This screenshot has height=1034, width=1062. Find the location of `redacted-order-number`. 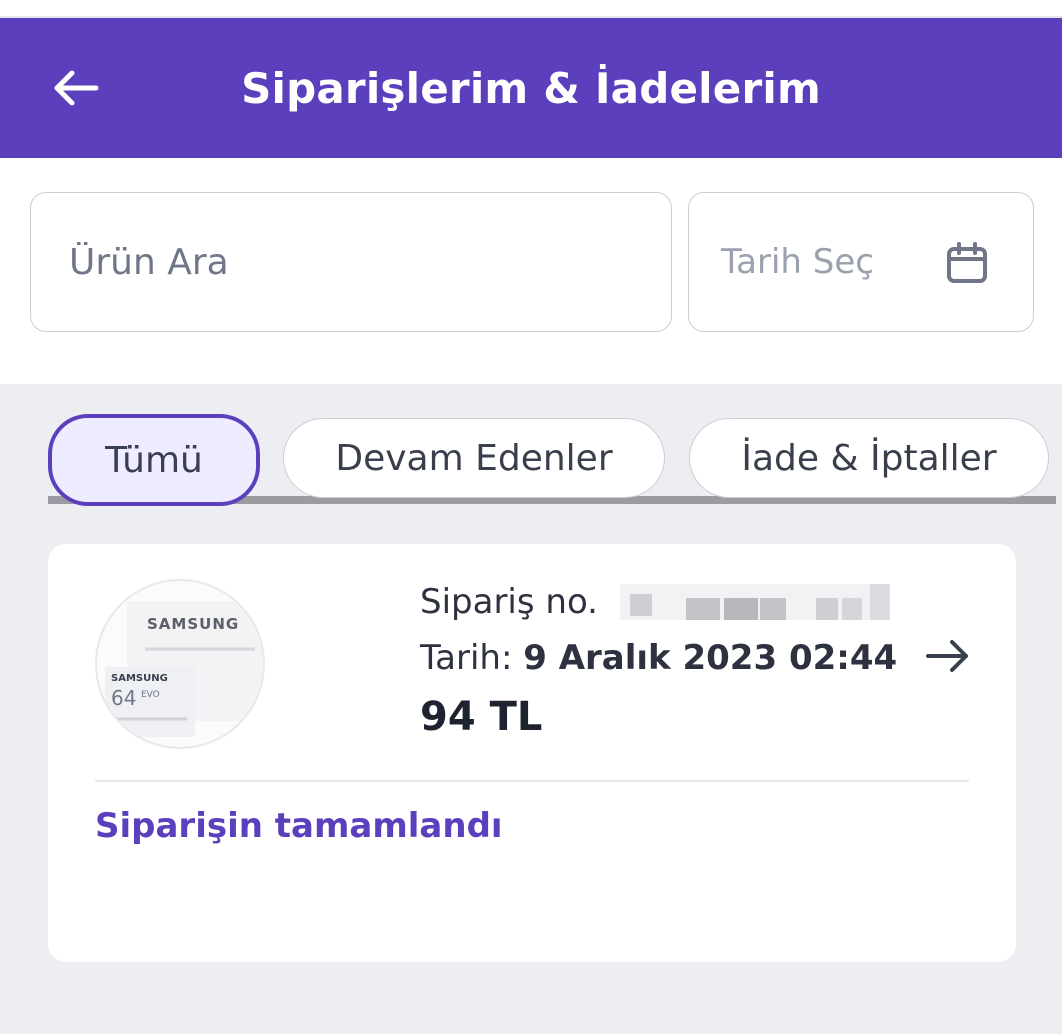

redacted-order-number is located at coordinates (755, 602).